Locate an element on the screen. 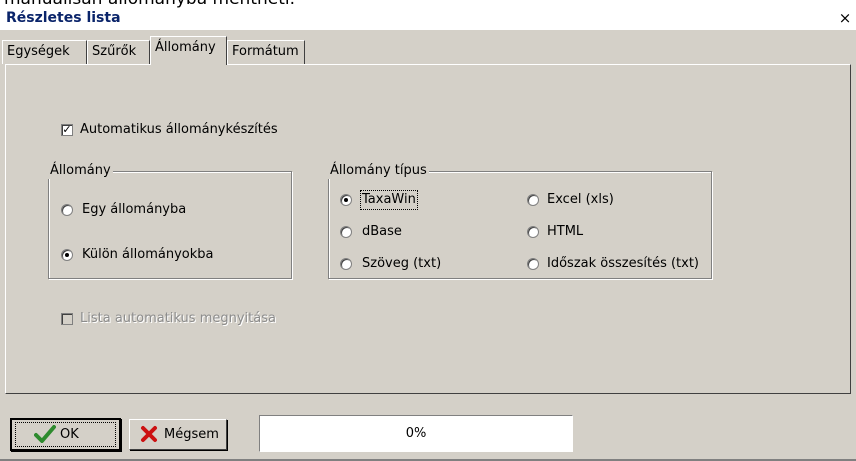 This screenshot has height=461, width=856. auto-file-checkbox: ✓ is located at coordinates (67, 130).